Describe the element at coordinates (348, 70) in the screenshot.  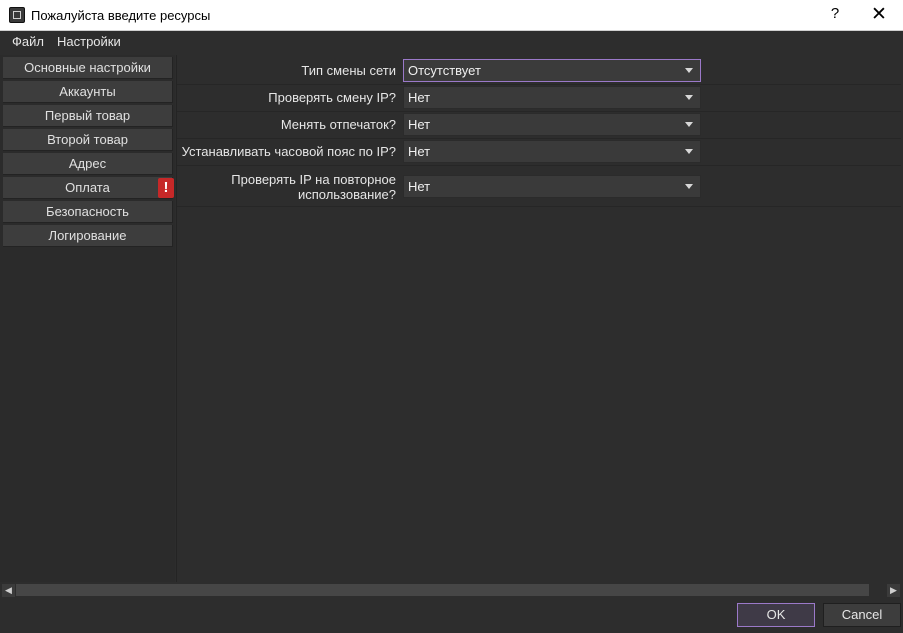
I see `network-change-type-label: Тип смены сети` at that location.